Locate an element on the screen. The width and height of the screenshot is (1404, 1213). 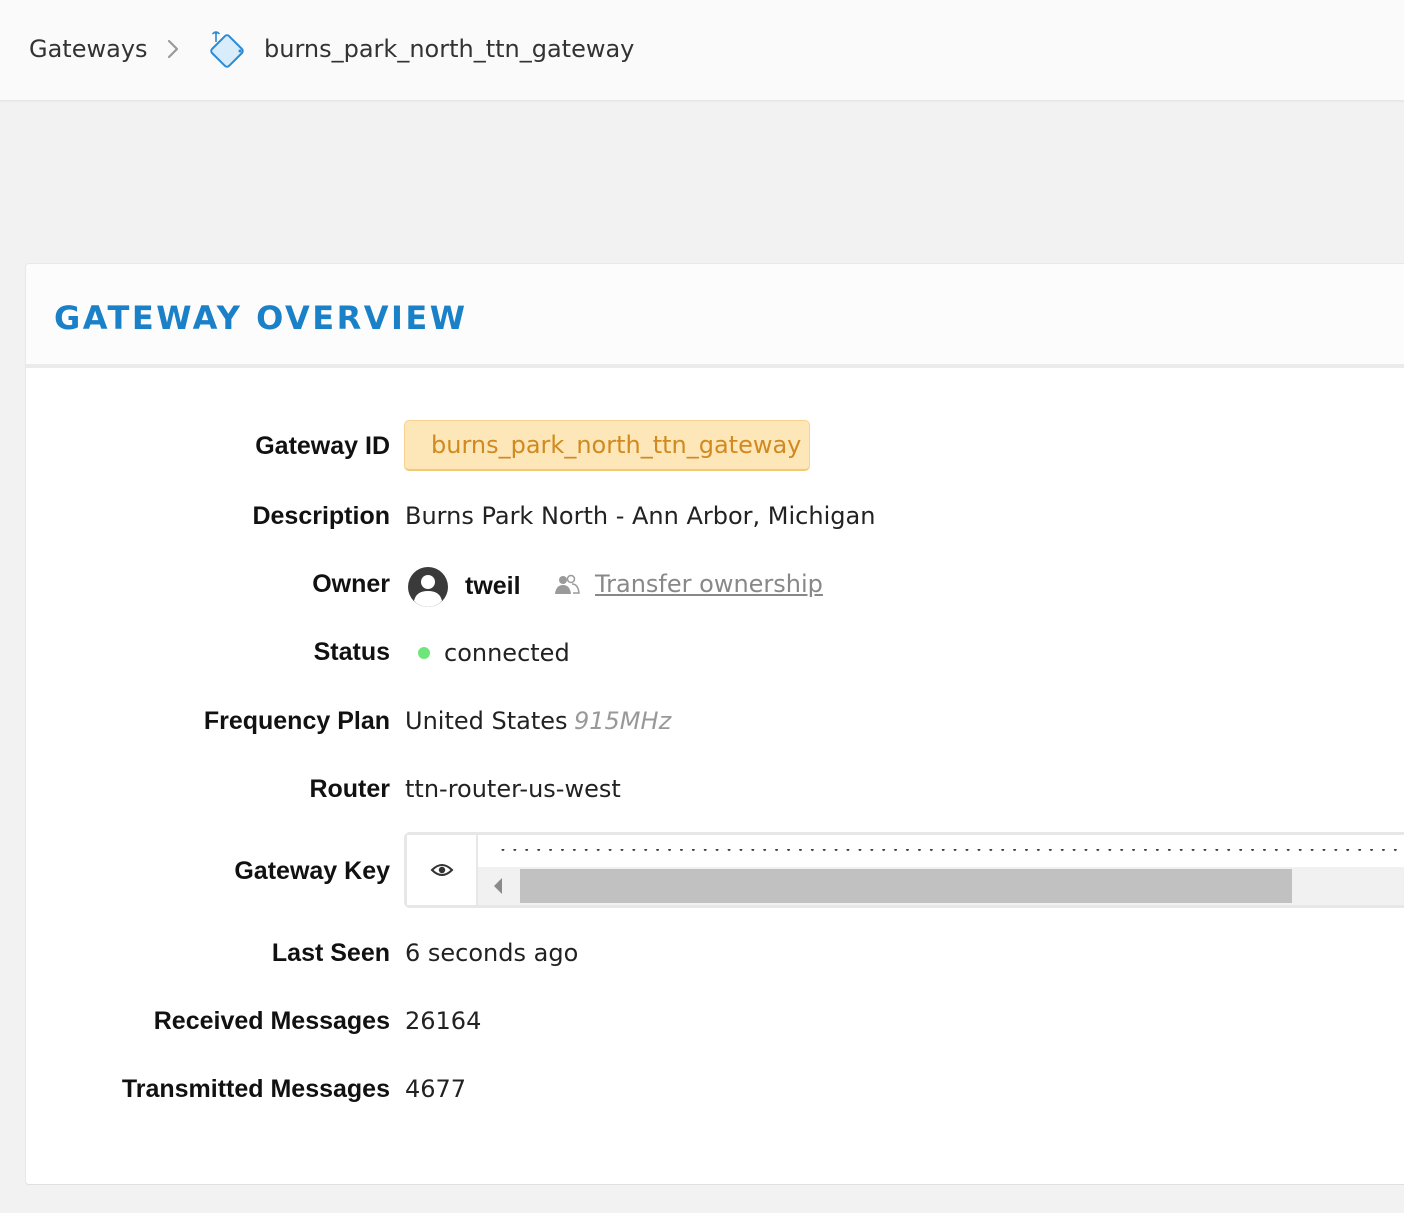
last-seen-value: 6 seconds ago is located at coordinates (492, 953).